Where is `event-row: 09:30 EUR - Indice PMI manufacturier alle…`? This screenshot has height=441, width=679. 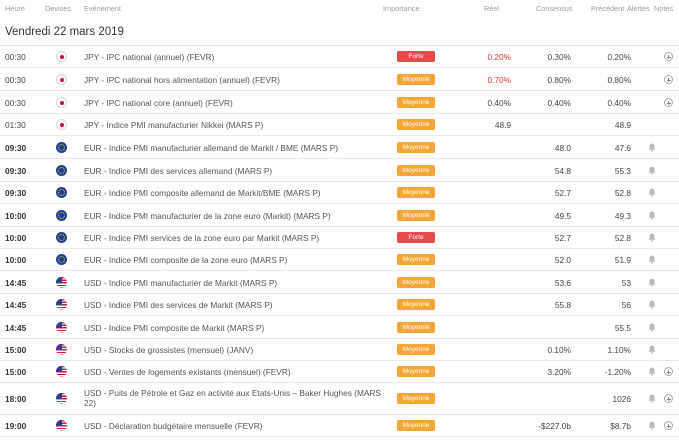 event-row: 09:30 EUR - Indice PMI manufacturier alle… is located at coordinates (339, 147).